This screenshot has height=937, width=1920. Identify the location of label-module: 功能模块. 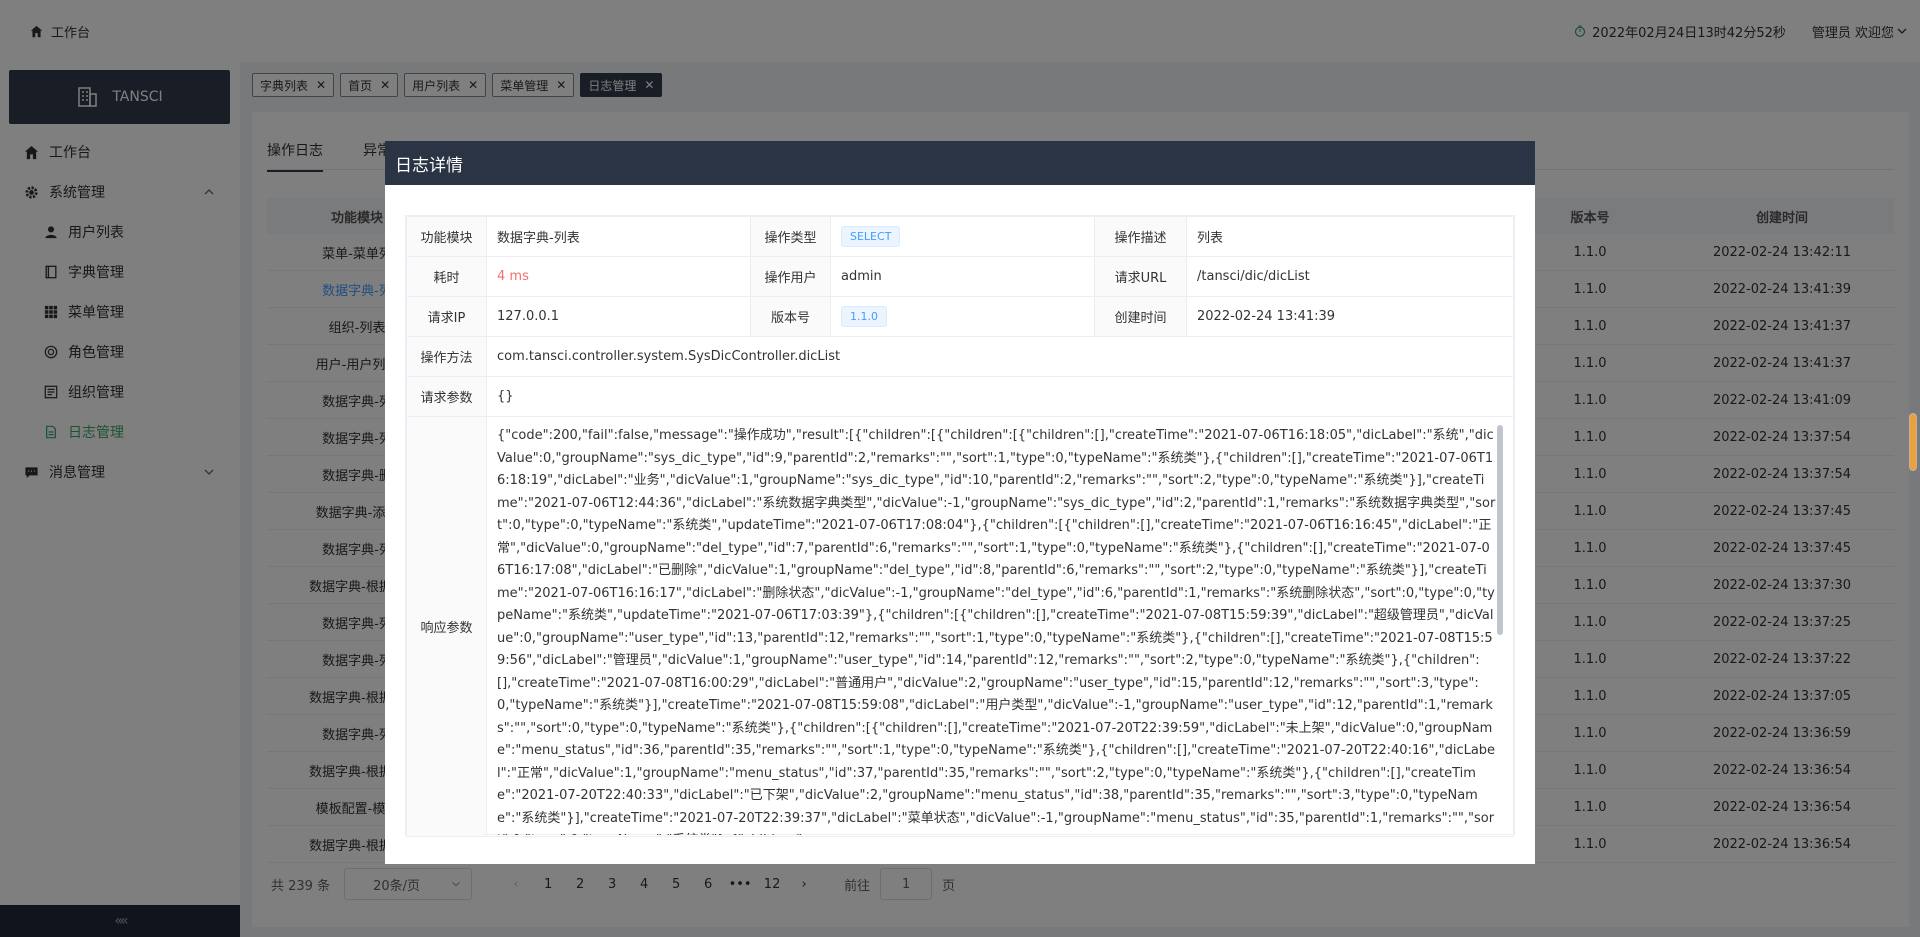
(446, 236).